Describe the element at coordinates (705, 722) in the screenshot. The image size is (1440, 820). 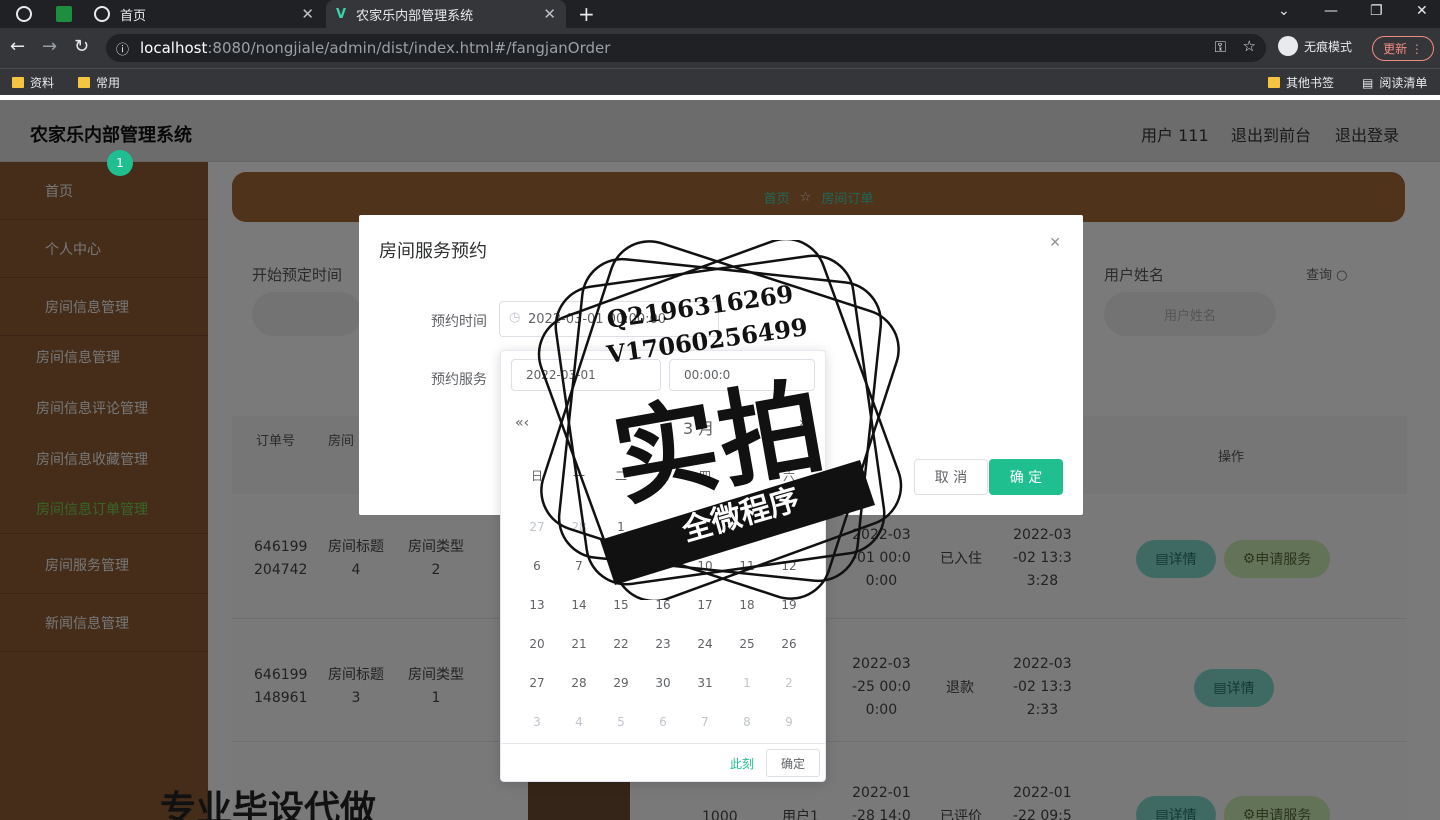
I see `calendar-day: 7` at that location.